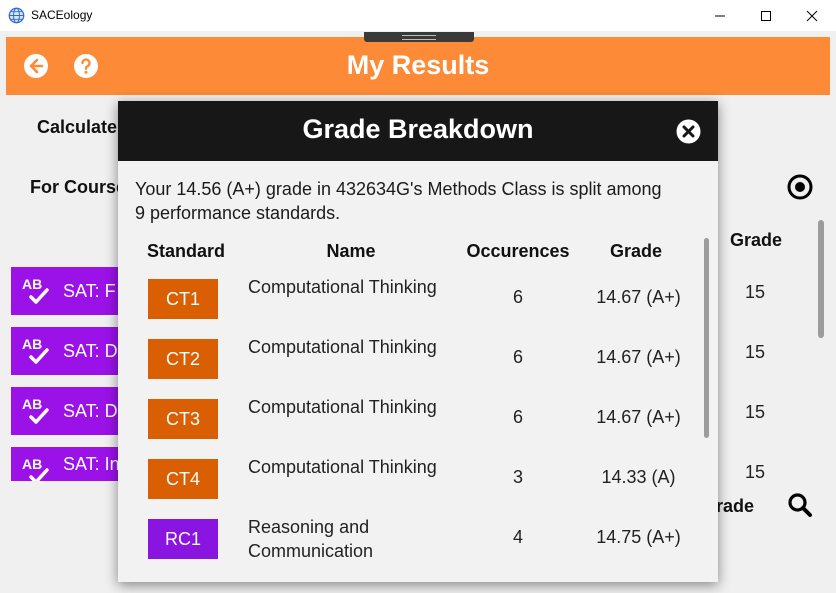 This screenshot has width=836, height=593. I want to click on standard-occurences: 3, so click(517, 477).